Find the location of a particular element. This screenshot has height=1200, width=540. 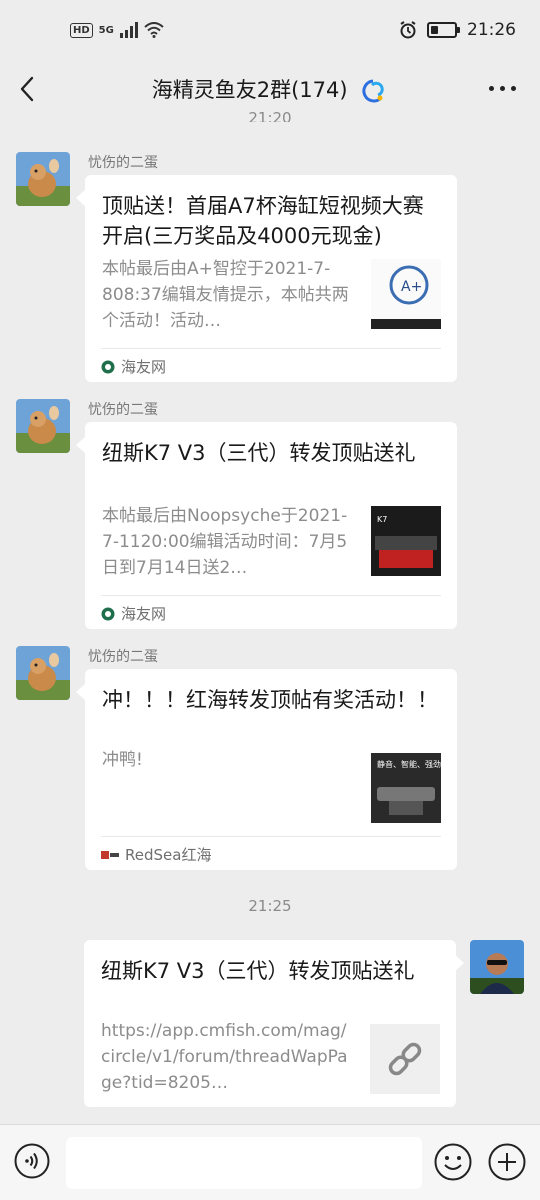

emoji-icon is located at coordinates (453, 1162).